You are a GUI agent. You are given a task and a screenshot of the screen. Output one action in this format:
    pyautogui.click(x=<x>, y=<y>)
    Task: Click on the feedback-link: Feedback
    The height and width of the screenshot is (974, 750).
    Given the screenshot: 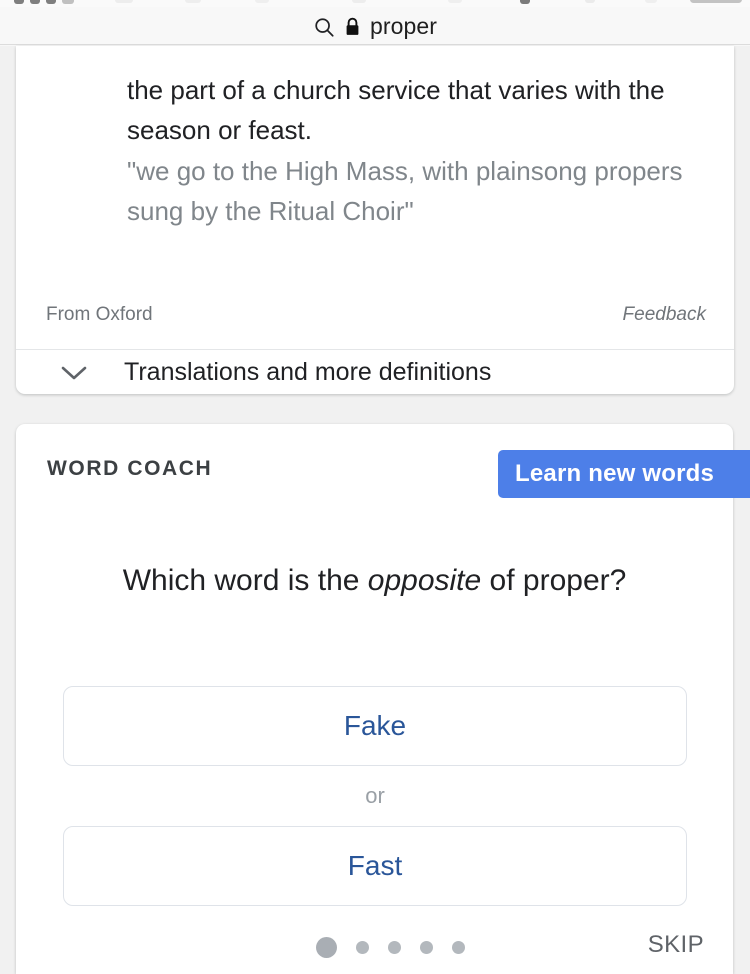 What is the action you would take?
    pyautogui.click(x=664, y=315)
    